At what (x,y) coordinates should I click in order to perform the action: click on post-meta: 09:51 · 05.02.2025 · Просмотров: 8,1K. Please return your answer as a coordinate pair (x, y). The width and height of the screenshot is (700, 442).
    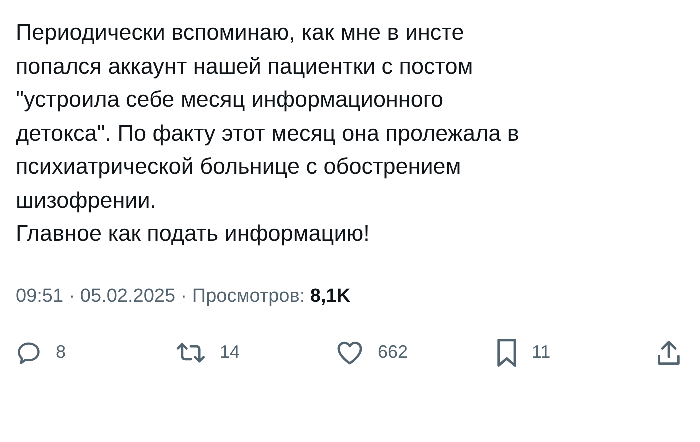
    Looking at the image, I should click on (184, 297).